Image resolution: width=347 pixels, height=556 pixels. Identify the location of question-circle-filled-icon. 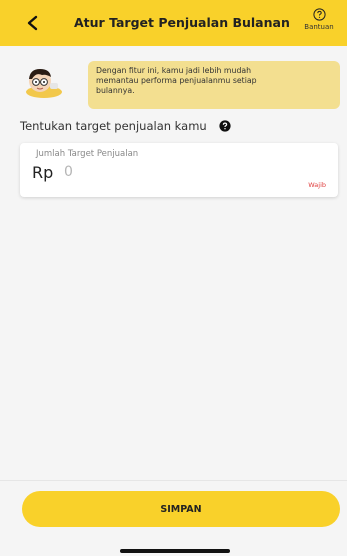
(225, 126).